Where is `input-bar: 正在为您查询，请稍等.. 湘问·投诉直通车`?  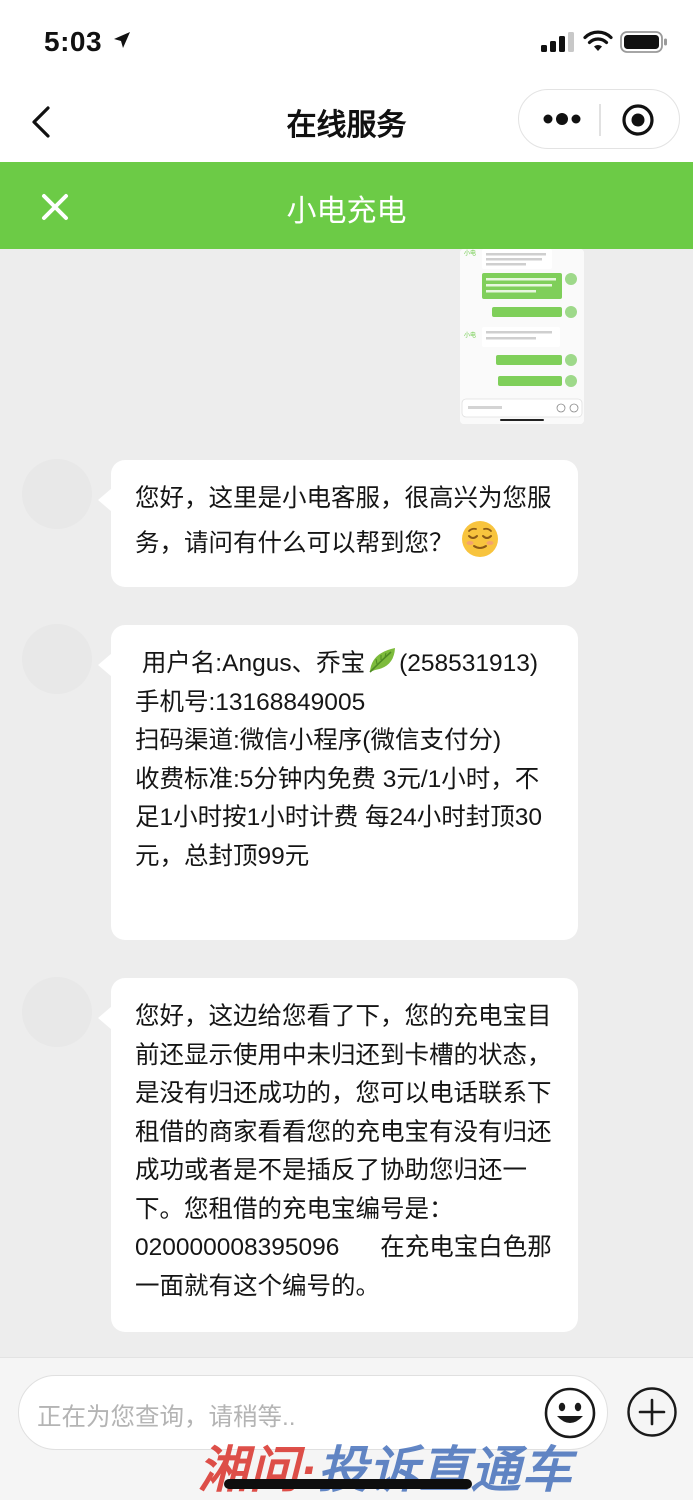
input-bar: 正在为您查询，请稍等.. 湘问·投诉直通车 is located at coordinates (346, 1428).